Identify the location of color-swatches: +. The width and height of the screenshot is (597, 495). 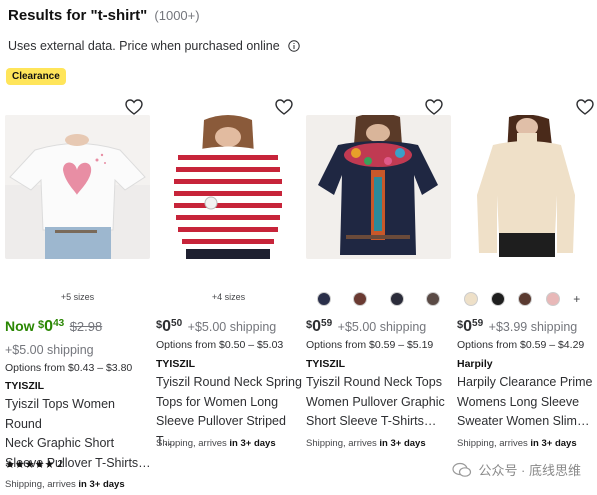
(522, 299).